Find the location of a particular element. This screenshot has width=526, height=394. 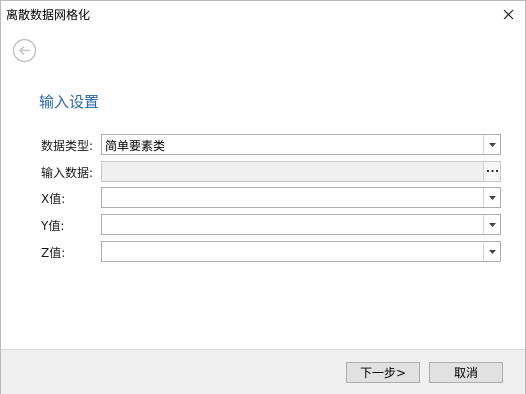

section-title: 输入设置 is located at coordinates (69, 102).